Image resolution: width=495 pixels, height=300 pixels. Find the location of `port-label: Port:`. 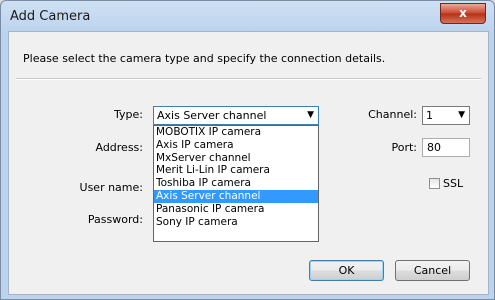

port-label: Port: is located at coordinates (404, 147).